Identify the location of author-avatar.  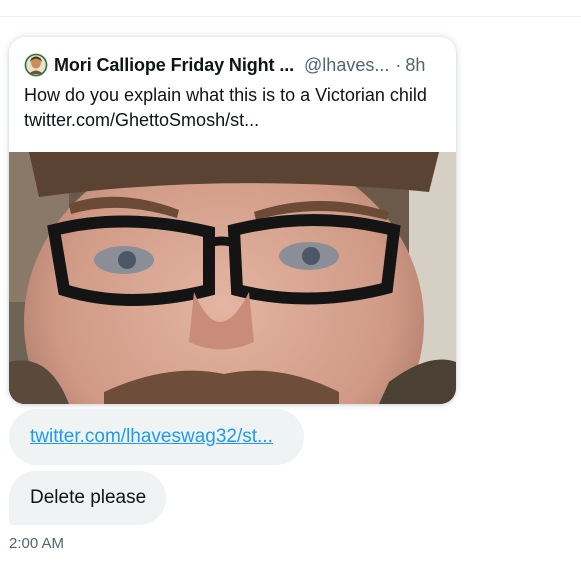
(36, 65).